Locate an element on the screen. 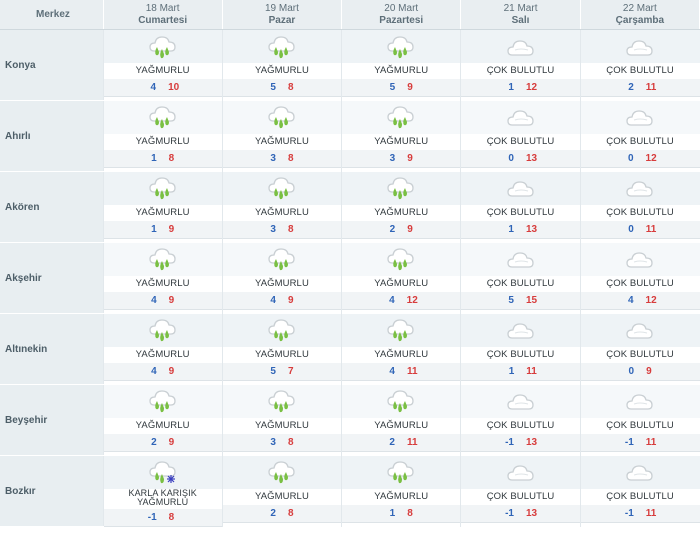 Image resolution: width=700 pixels, height=538 pixels. forecast-cell: YAĞMURLU 4 10 is located at coordinates (162, 65).